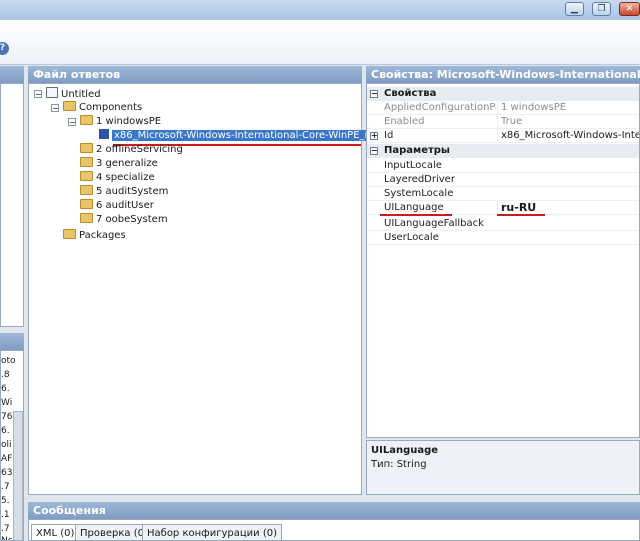  Describe the element at coordinates (12, 205) in the screenshot. I see `left-panel-upper` at that location.